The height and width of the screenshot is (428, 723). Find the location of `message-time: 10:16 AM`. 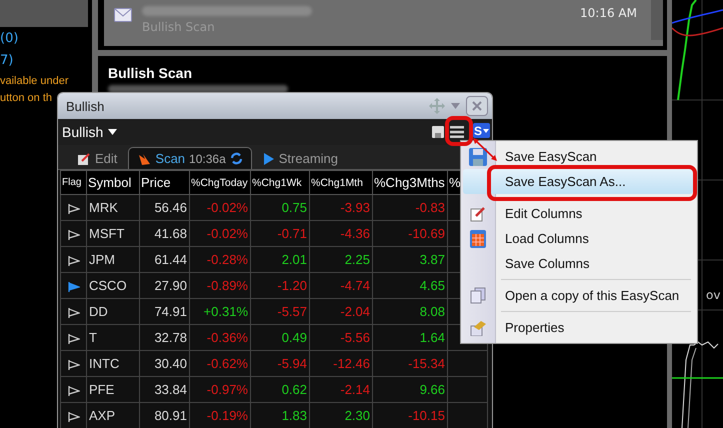

message-time: 10:16 AM is located at coordinates (608, 13).